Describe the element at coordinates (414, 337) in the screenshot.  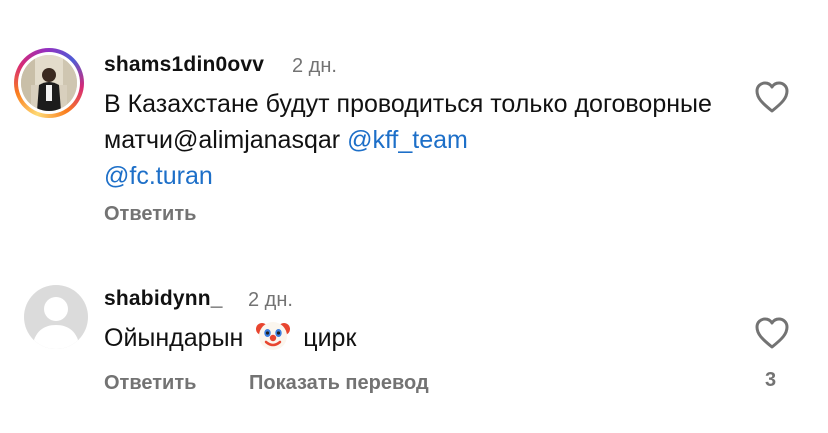
I see `comment-text: Ойындарын цирк` at that location.